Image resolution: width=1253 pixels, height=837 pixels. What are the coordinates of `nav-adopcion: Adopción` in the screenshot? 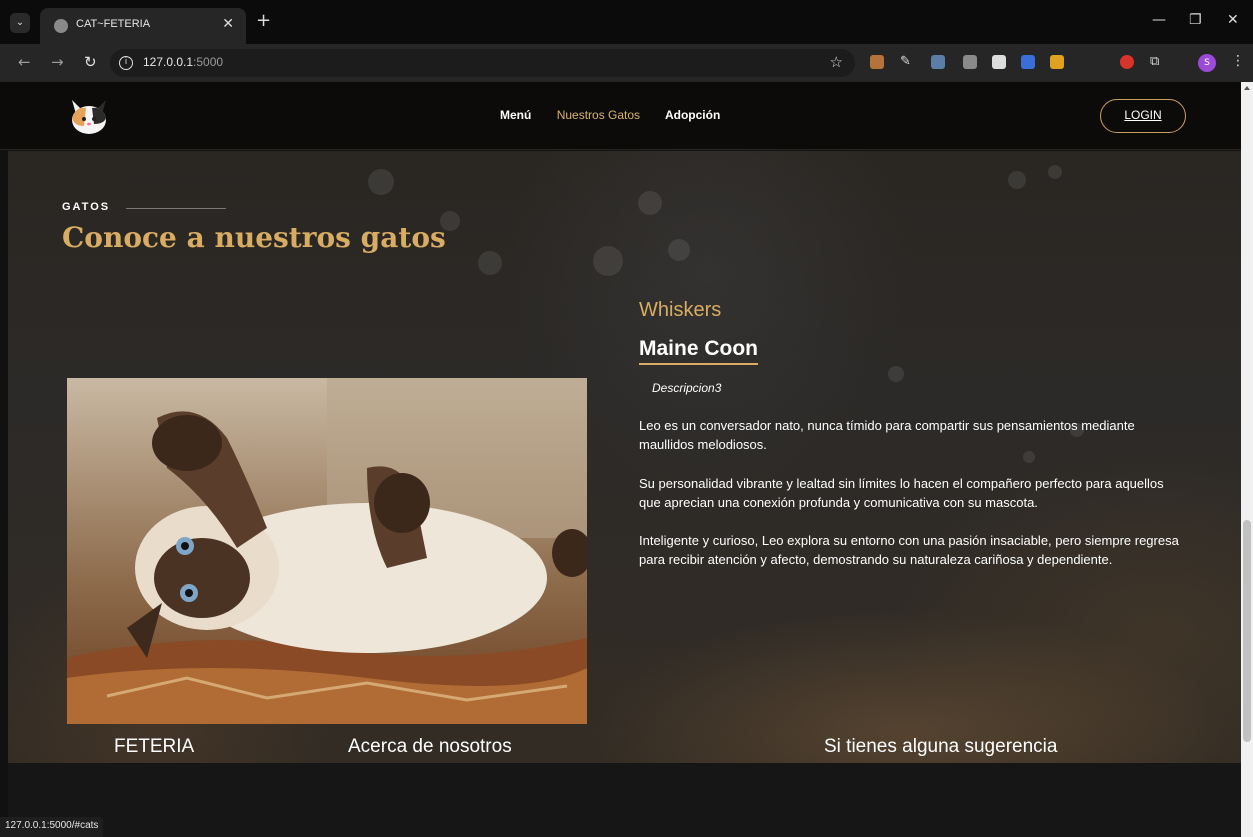 It's located at (692, 115).